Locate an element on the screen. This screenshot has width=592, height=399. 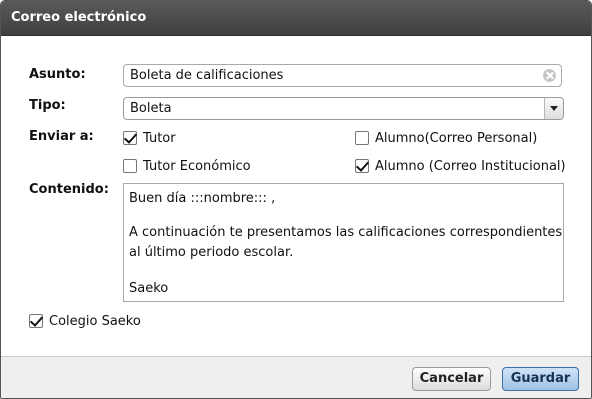
tutor-economico-checkbox: Tutor Económico is located at coordinates (187, 166).